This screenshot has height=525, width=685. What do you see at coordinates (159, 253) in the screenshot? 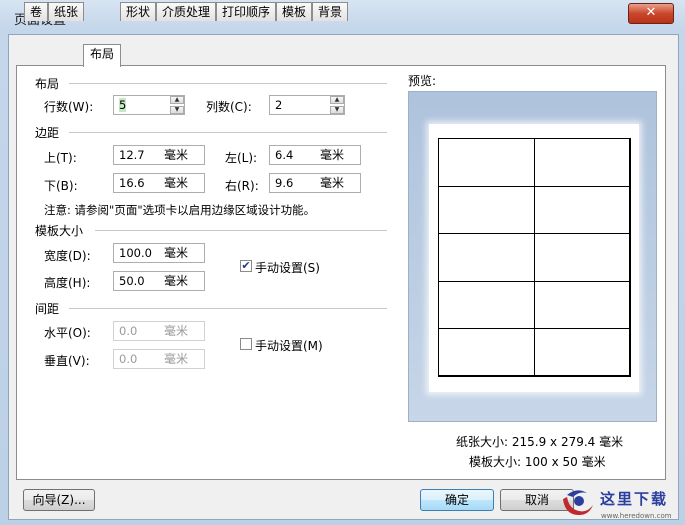
I see `width-field: 100.0 毫米` at bounding box center [159, 253].